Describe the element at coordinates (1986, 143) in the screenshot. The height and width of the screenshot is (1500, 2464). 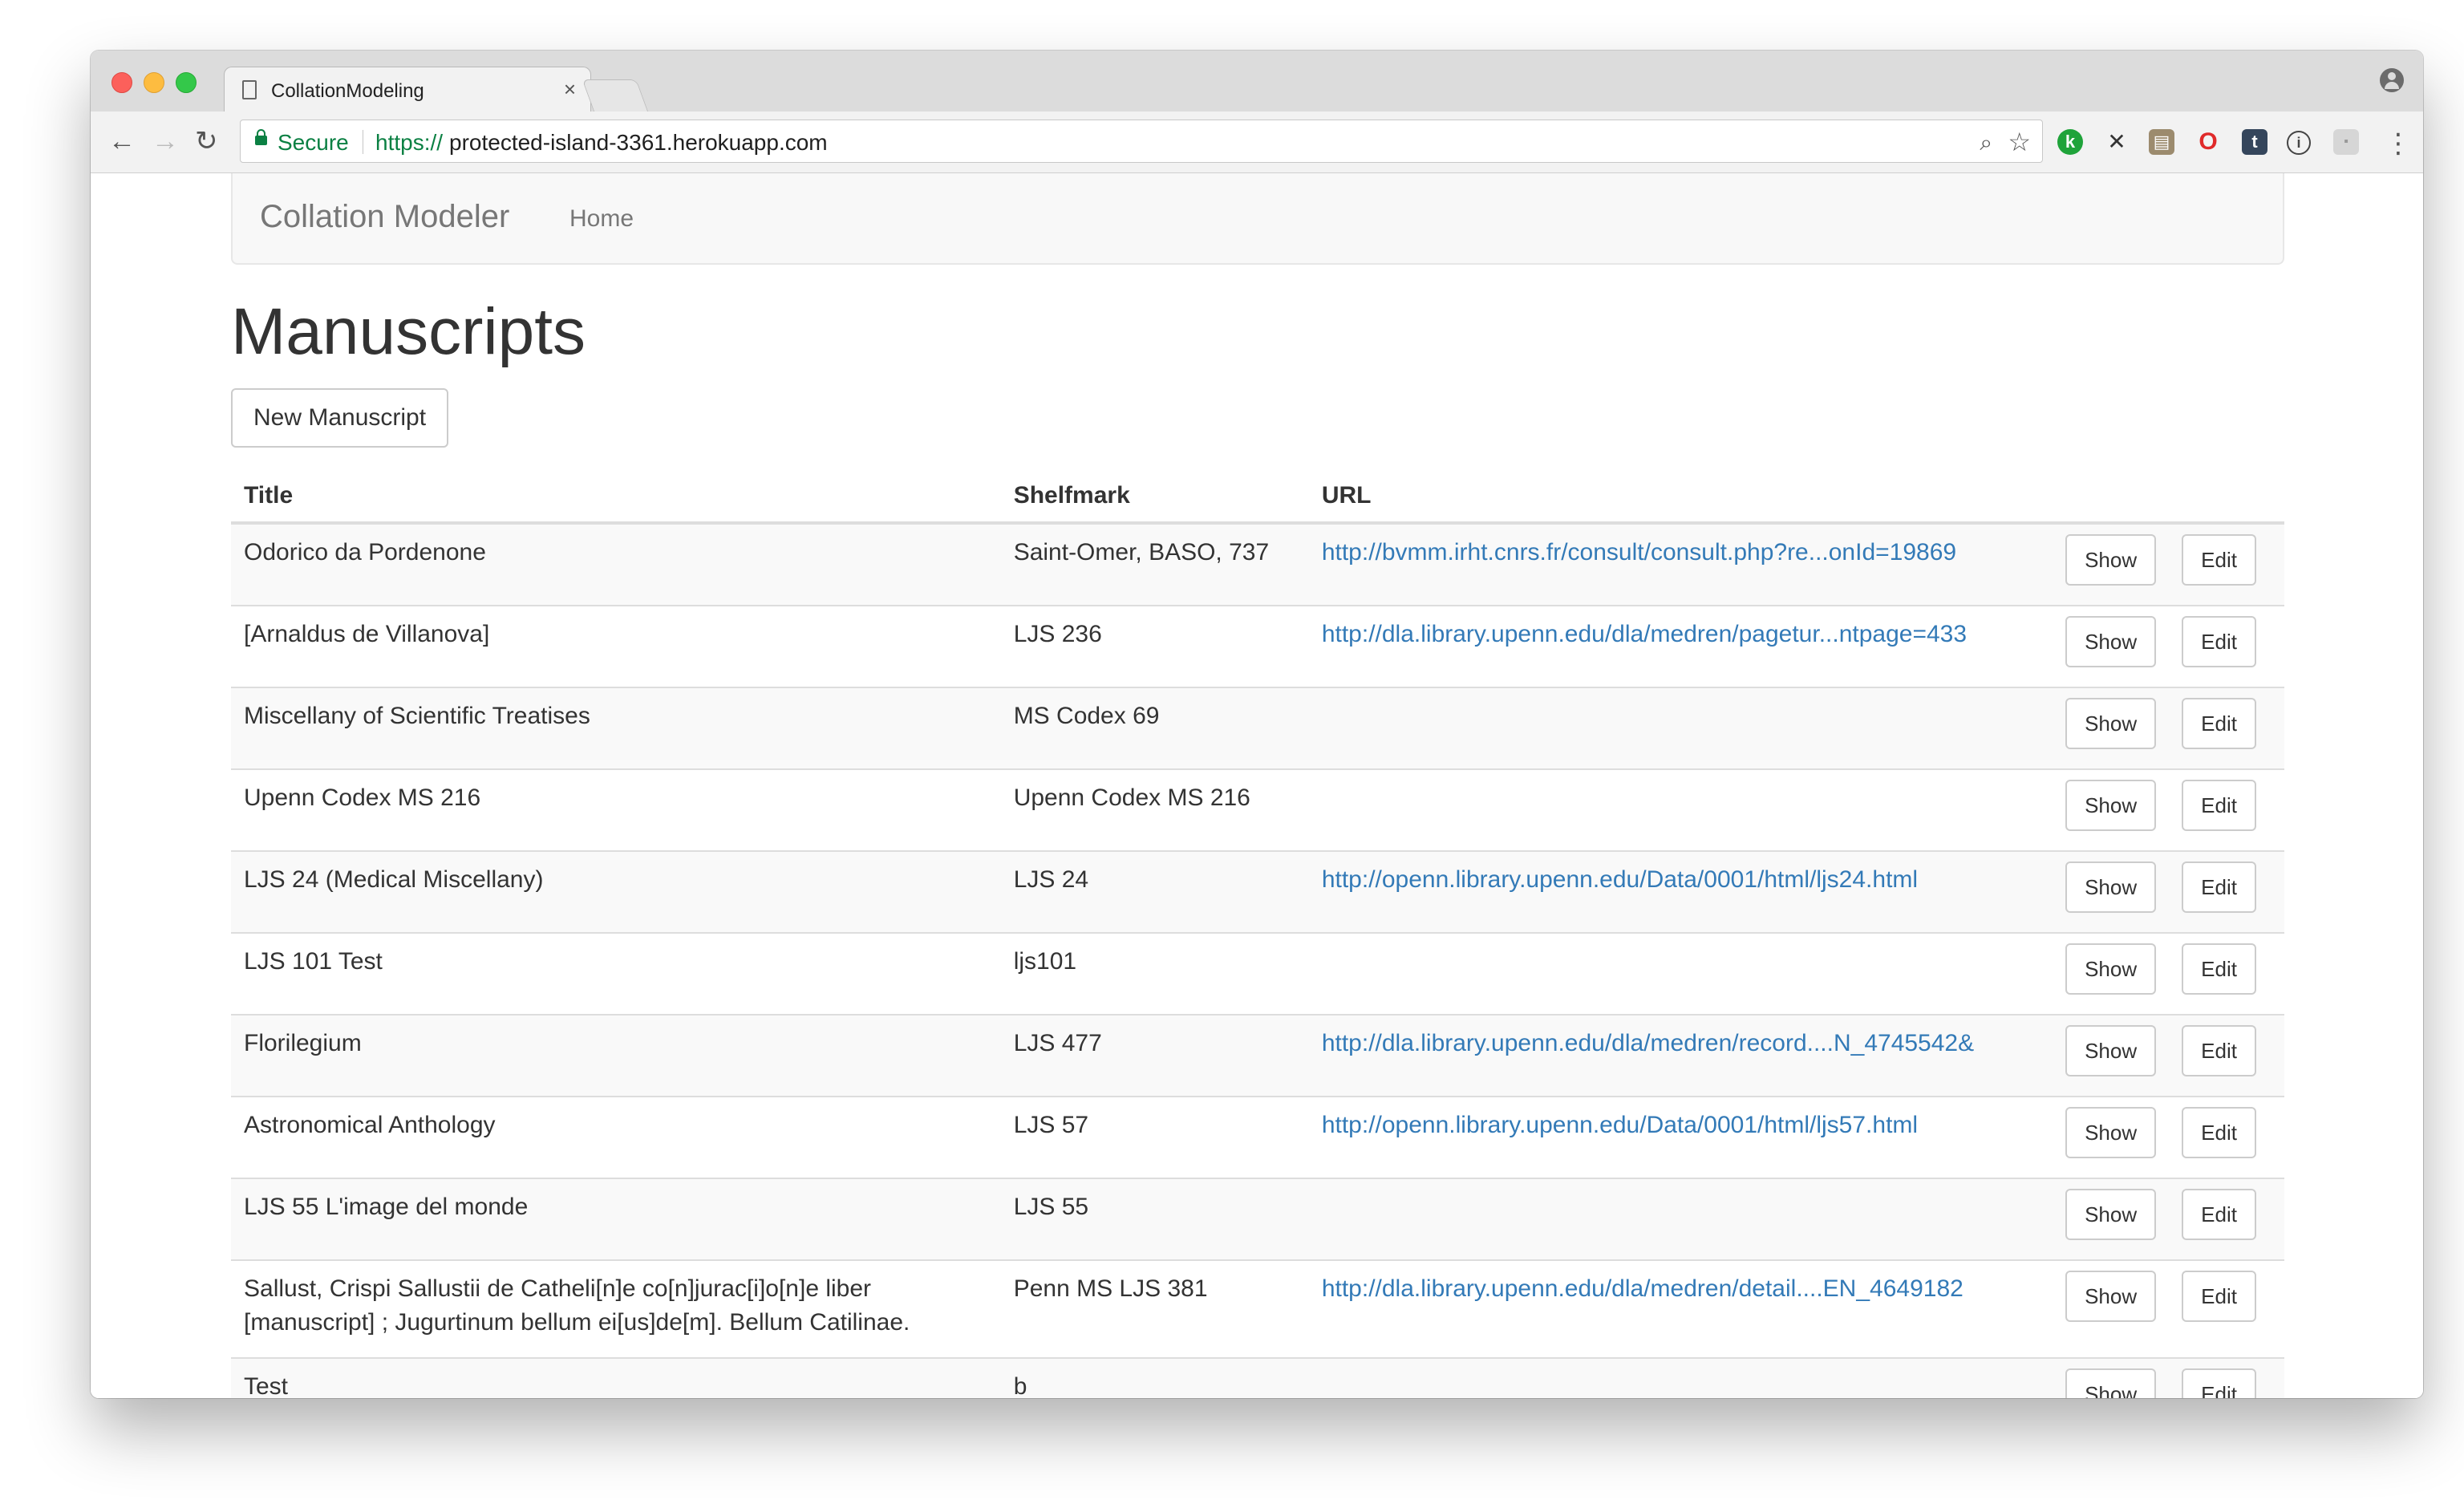
I see `zoom-icon: ⌕` at that location.